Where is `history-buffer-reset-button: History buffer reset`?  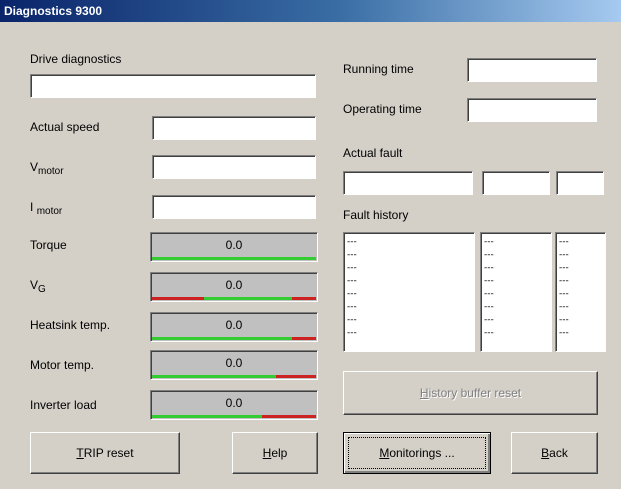
history-buffer-reset-button: History buffer reset is located at coordinates (470, 393).